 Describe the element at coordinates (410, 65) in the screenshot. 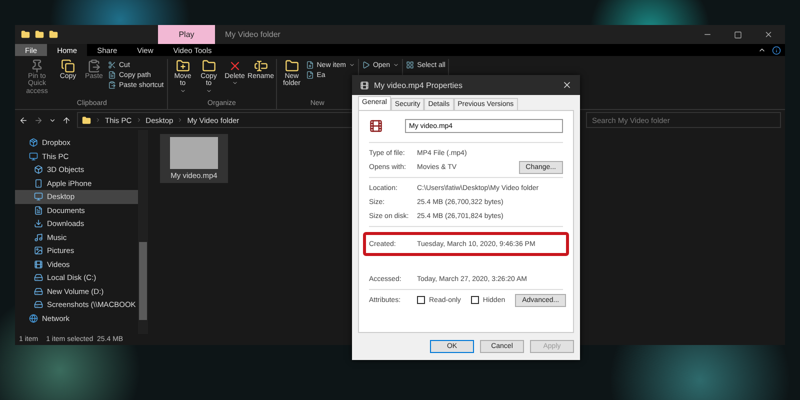

I see `grid-icon` at that location.